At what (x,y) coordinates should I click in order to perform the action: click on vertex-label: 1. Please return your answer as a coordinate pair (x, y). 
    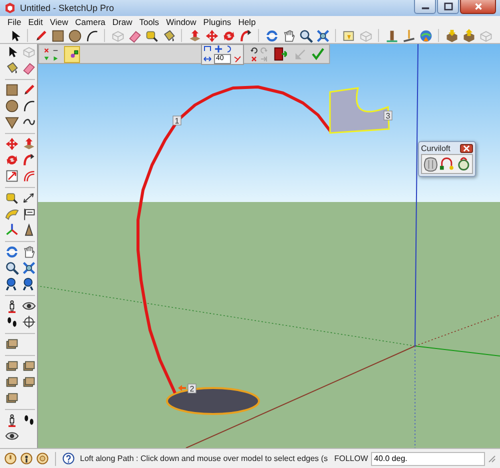
    Looking at the image, I should click on (177, 121).